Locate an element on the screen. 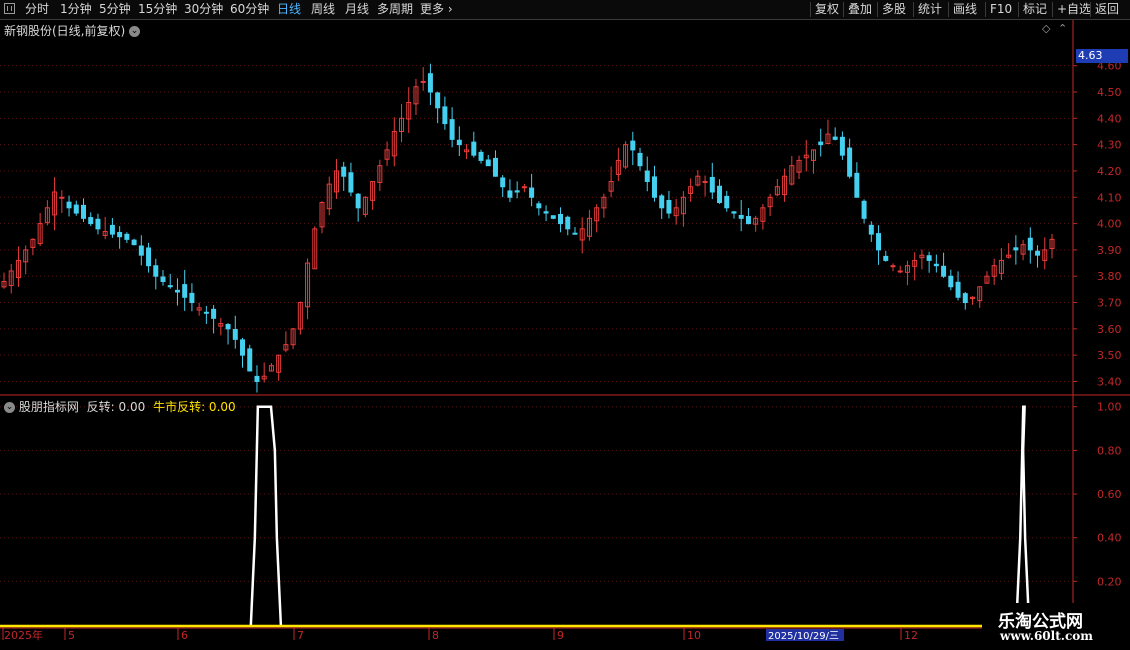 The image size is (1130, 650). caret-up-icon: ⌃ is located at coordinates (1062, 28).